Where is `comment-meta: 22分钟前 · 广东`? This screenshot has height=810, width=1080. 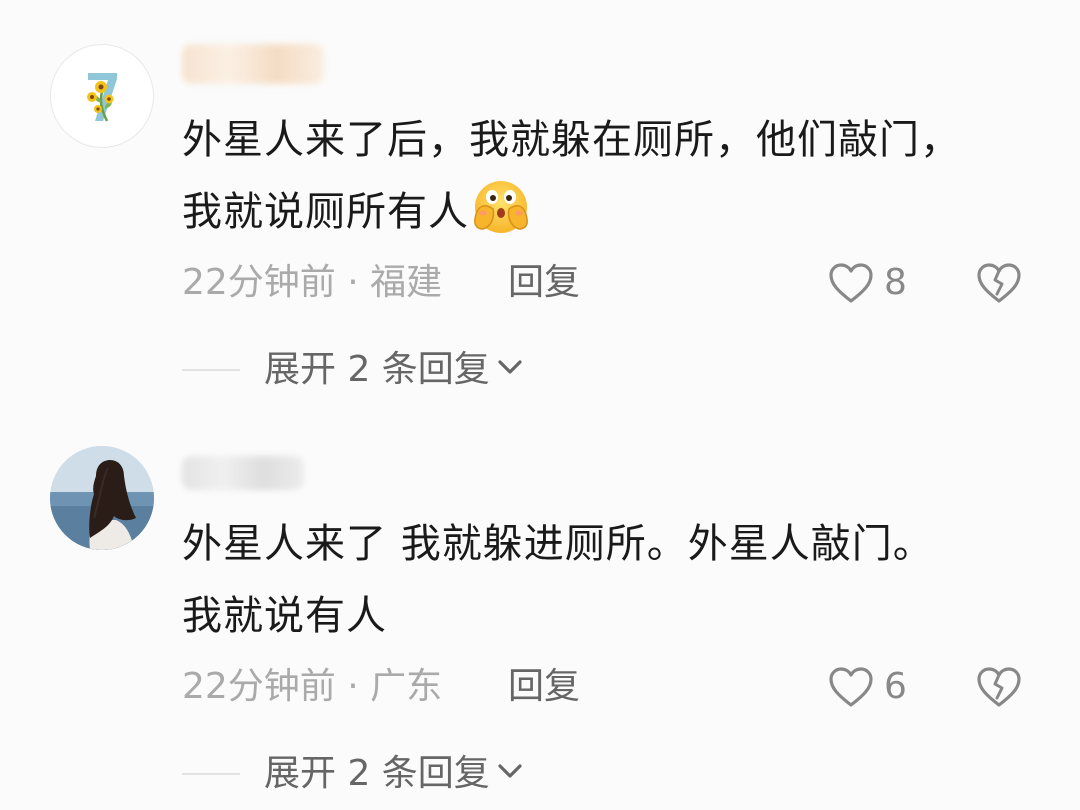
comment-meta: 22分钟前 · 广东 is located at coordinates (312, 687).